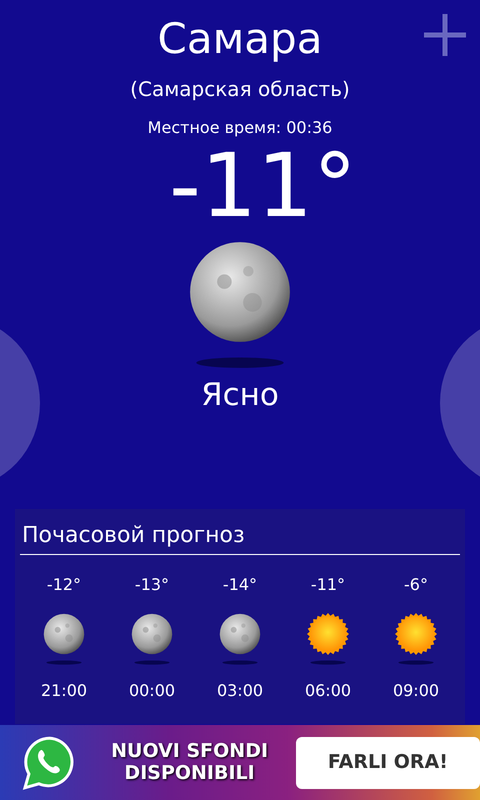 The image size is (480, 800). What do you see at coordinates (416, 691) in the screenshot?
I see `hour-time: 09:00` at bounding box center [416, 691].